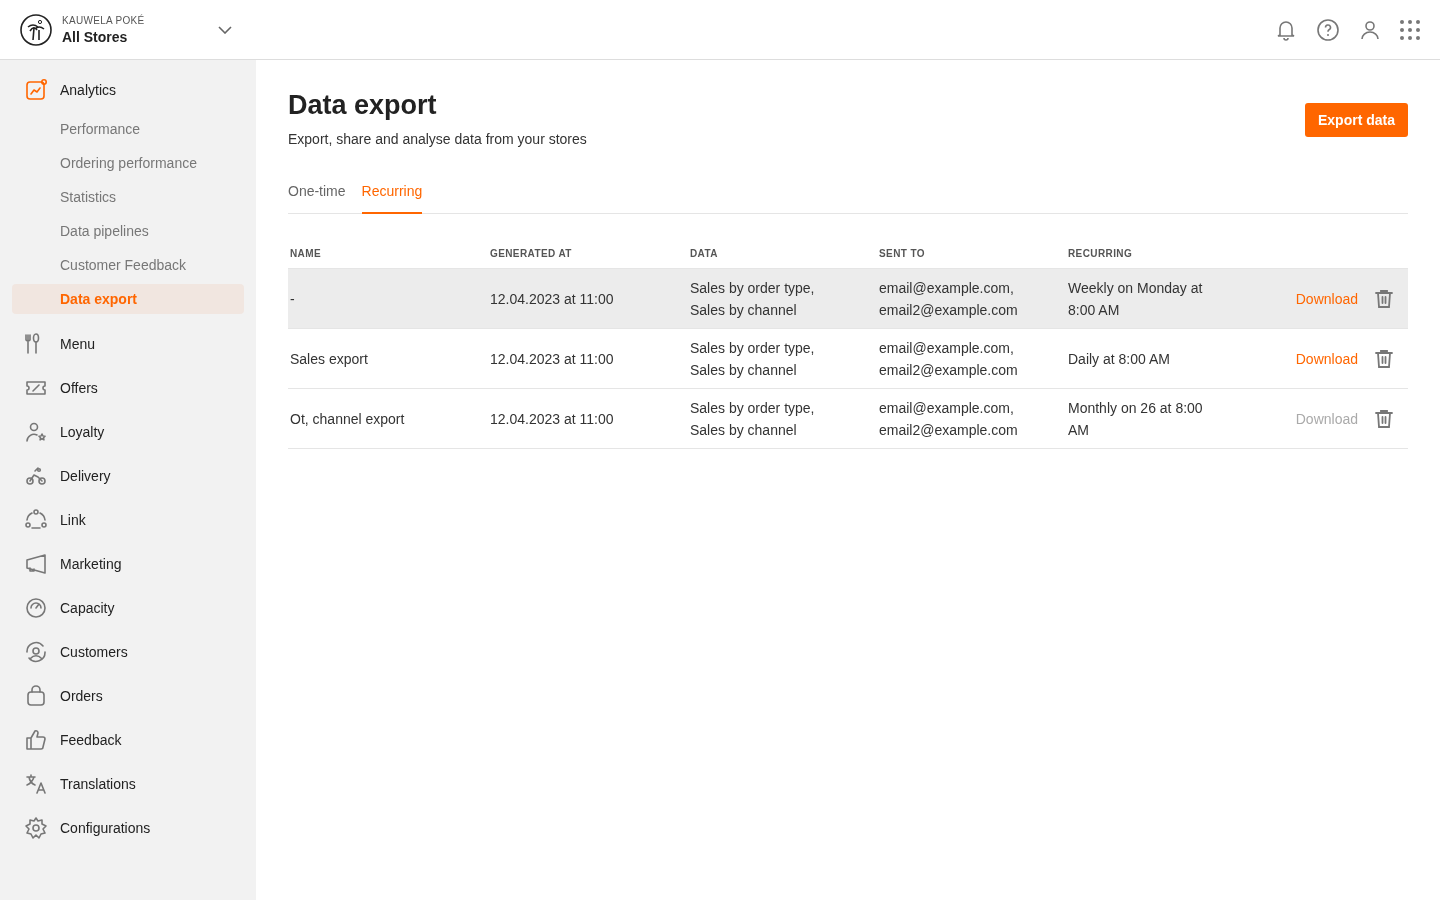  Describe the element at coordinates (36, 90) in the screenshot. I see `chart-icon` at that location.